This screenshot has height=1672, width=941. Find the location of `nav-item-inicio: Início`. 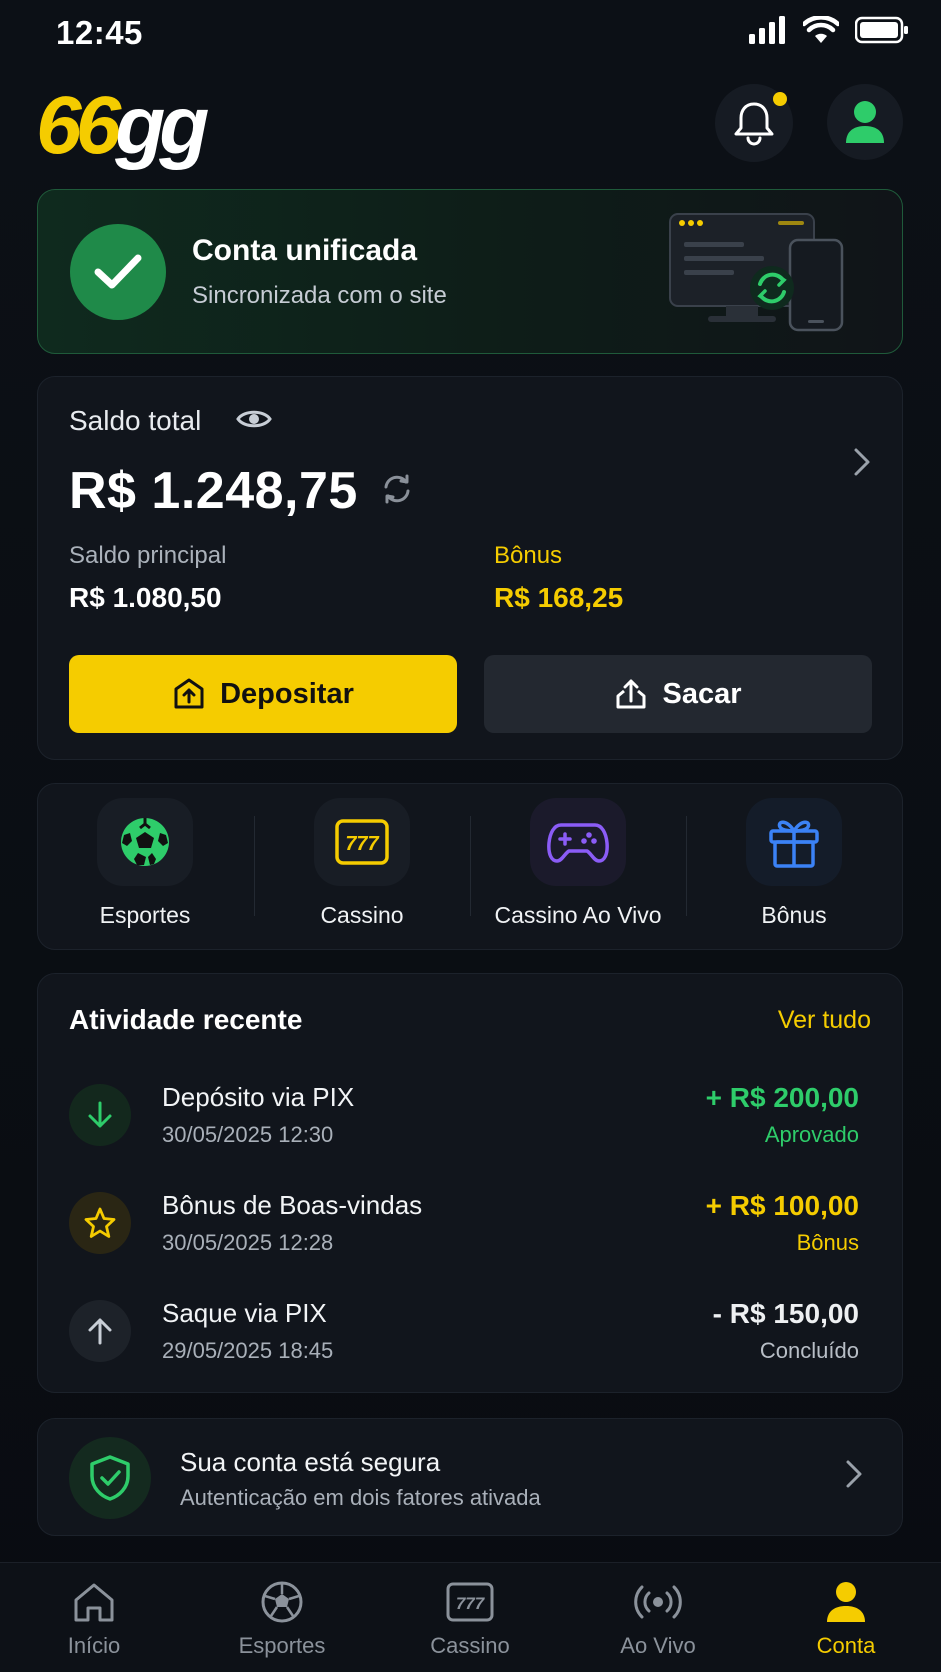

nav-item-inicio: Início is located at coordinates (94, 1617).